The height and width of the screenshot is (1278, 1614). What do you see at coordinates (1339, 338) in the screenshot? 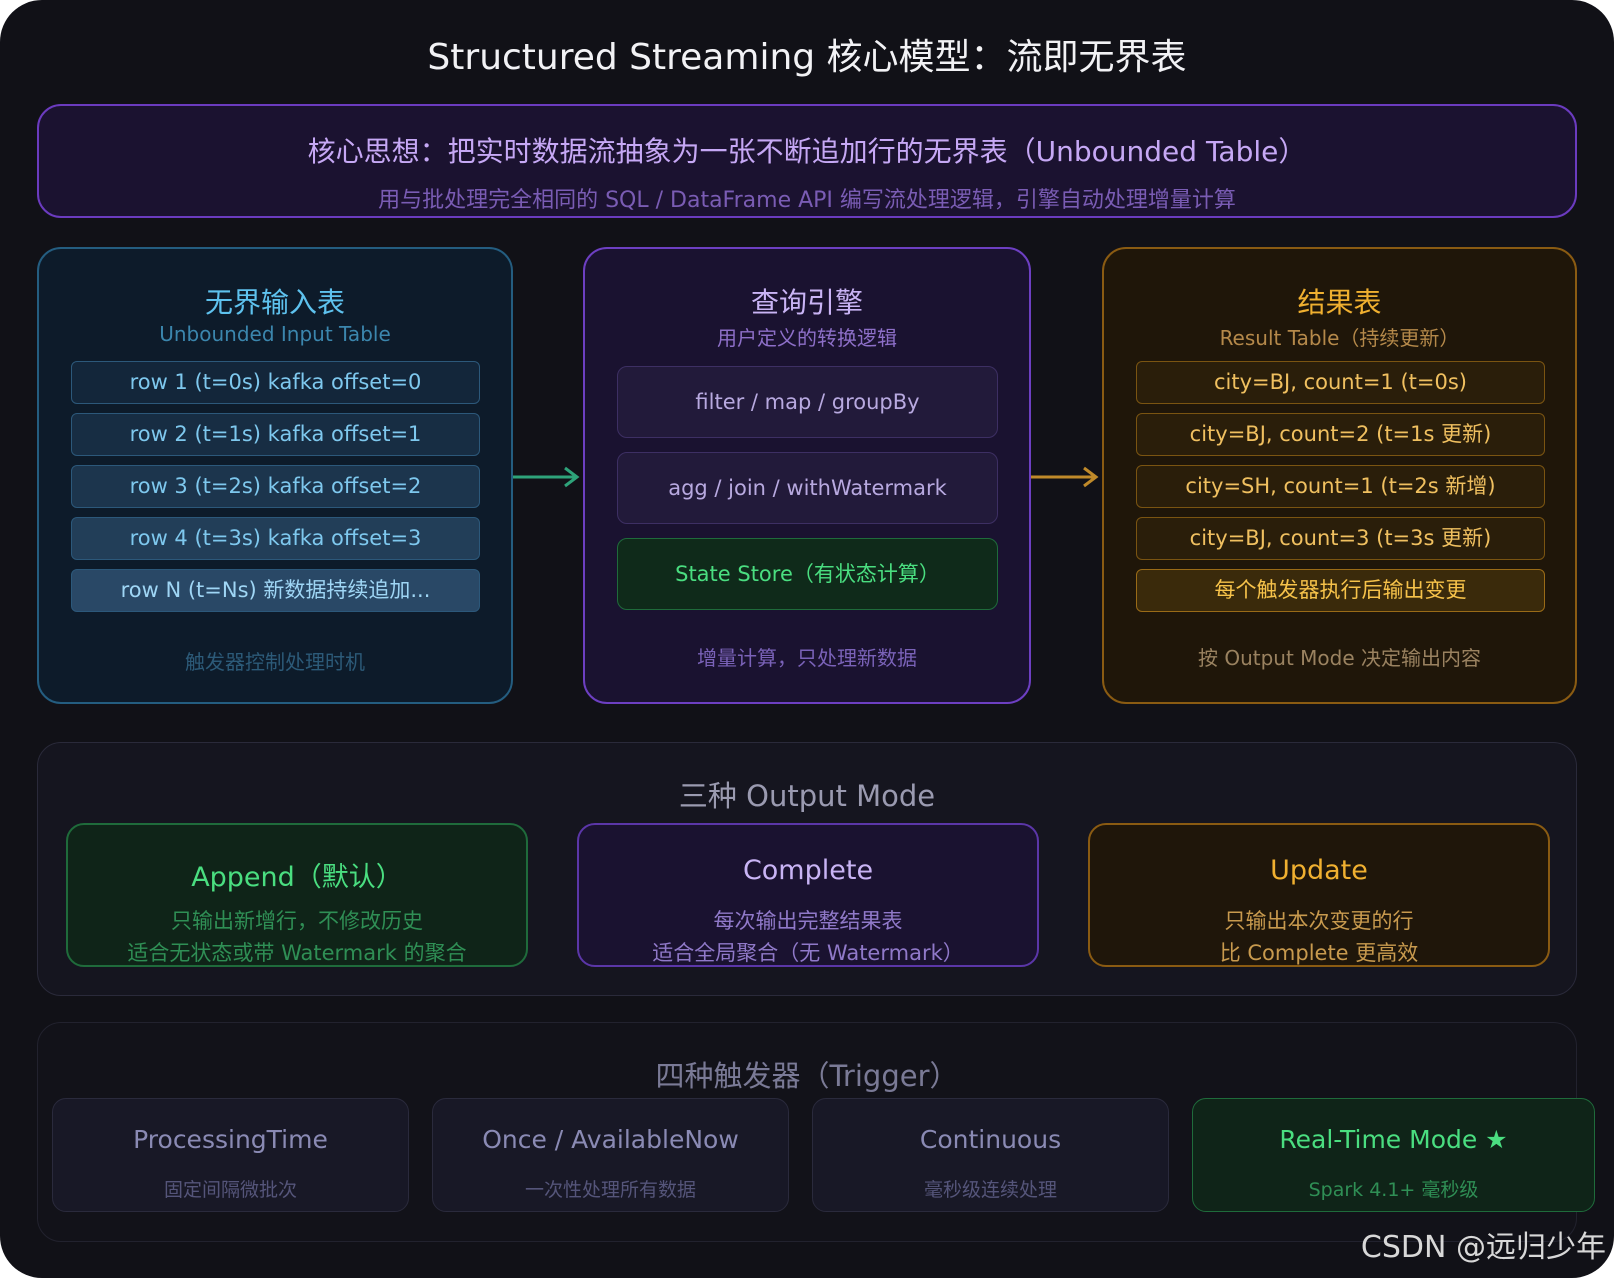
I see `result-panel-subtitle: Result Table（持续更新）` at bounding box center [1339, 338].